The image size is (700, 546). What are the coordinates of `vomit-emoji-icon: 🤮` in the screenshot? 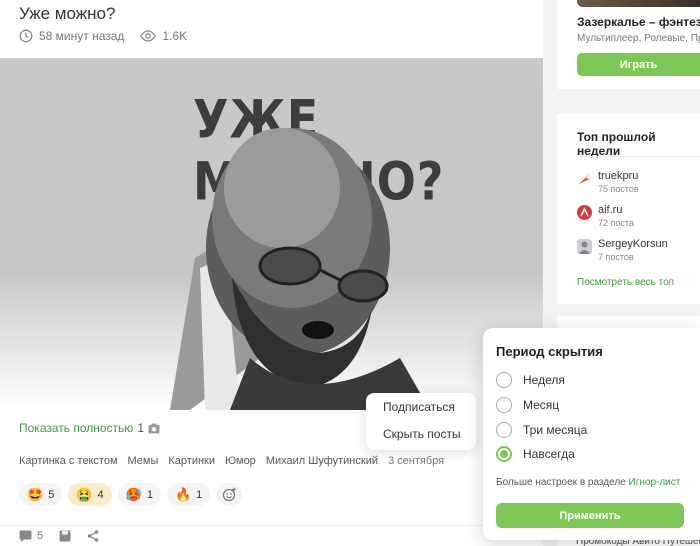 It's located at (84, 494).